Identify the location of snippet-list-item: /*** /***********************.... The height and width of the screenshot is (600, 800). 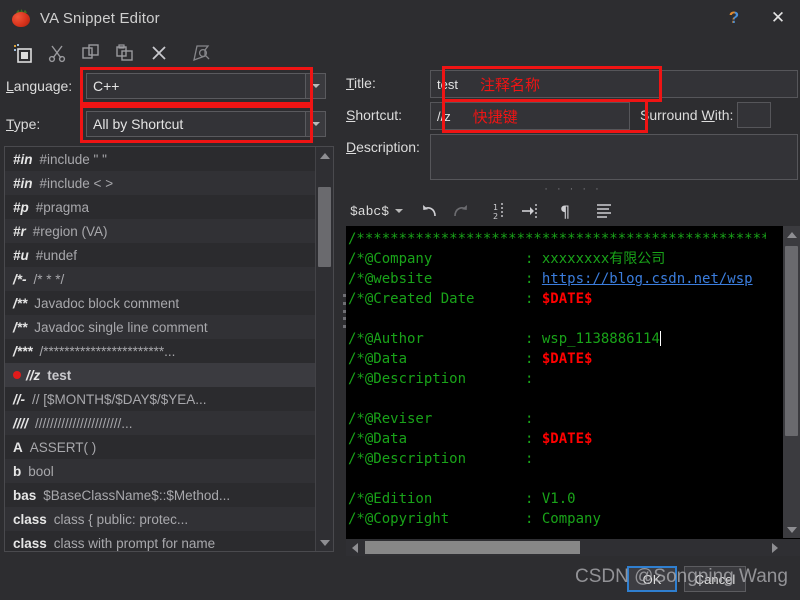
(161, 351).